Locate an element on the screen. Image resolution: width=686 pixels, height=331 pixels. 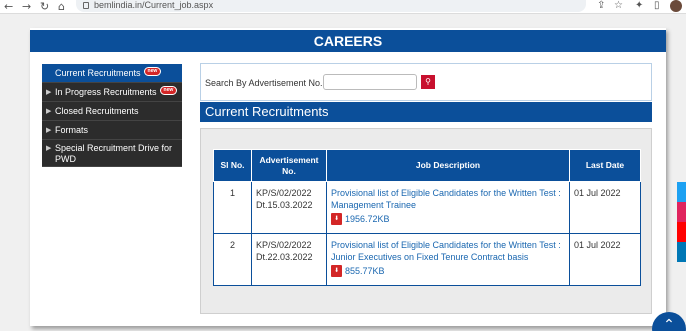
url-text: bemlindia.in/Current_job.aspx is located at coordinates (154, 5).